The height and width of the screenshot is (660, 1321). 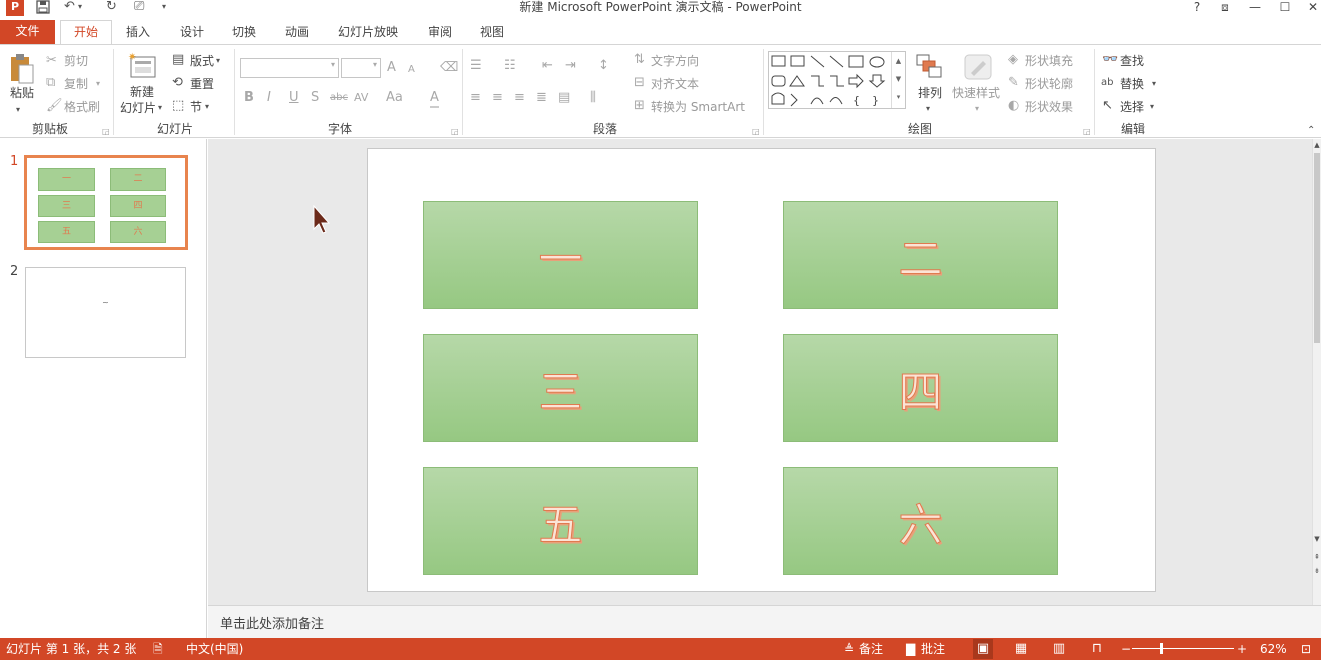 What do you see at coordinates (76, 61) in the screenshot?
I see `cut-button: 剪切` at bounding box center [76, 61].